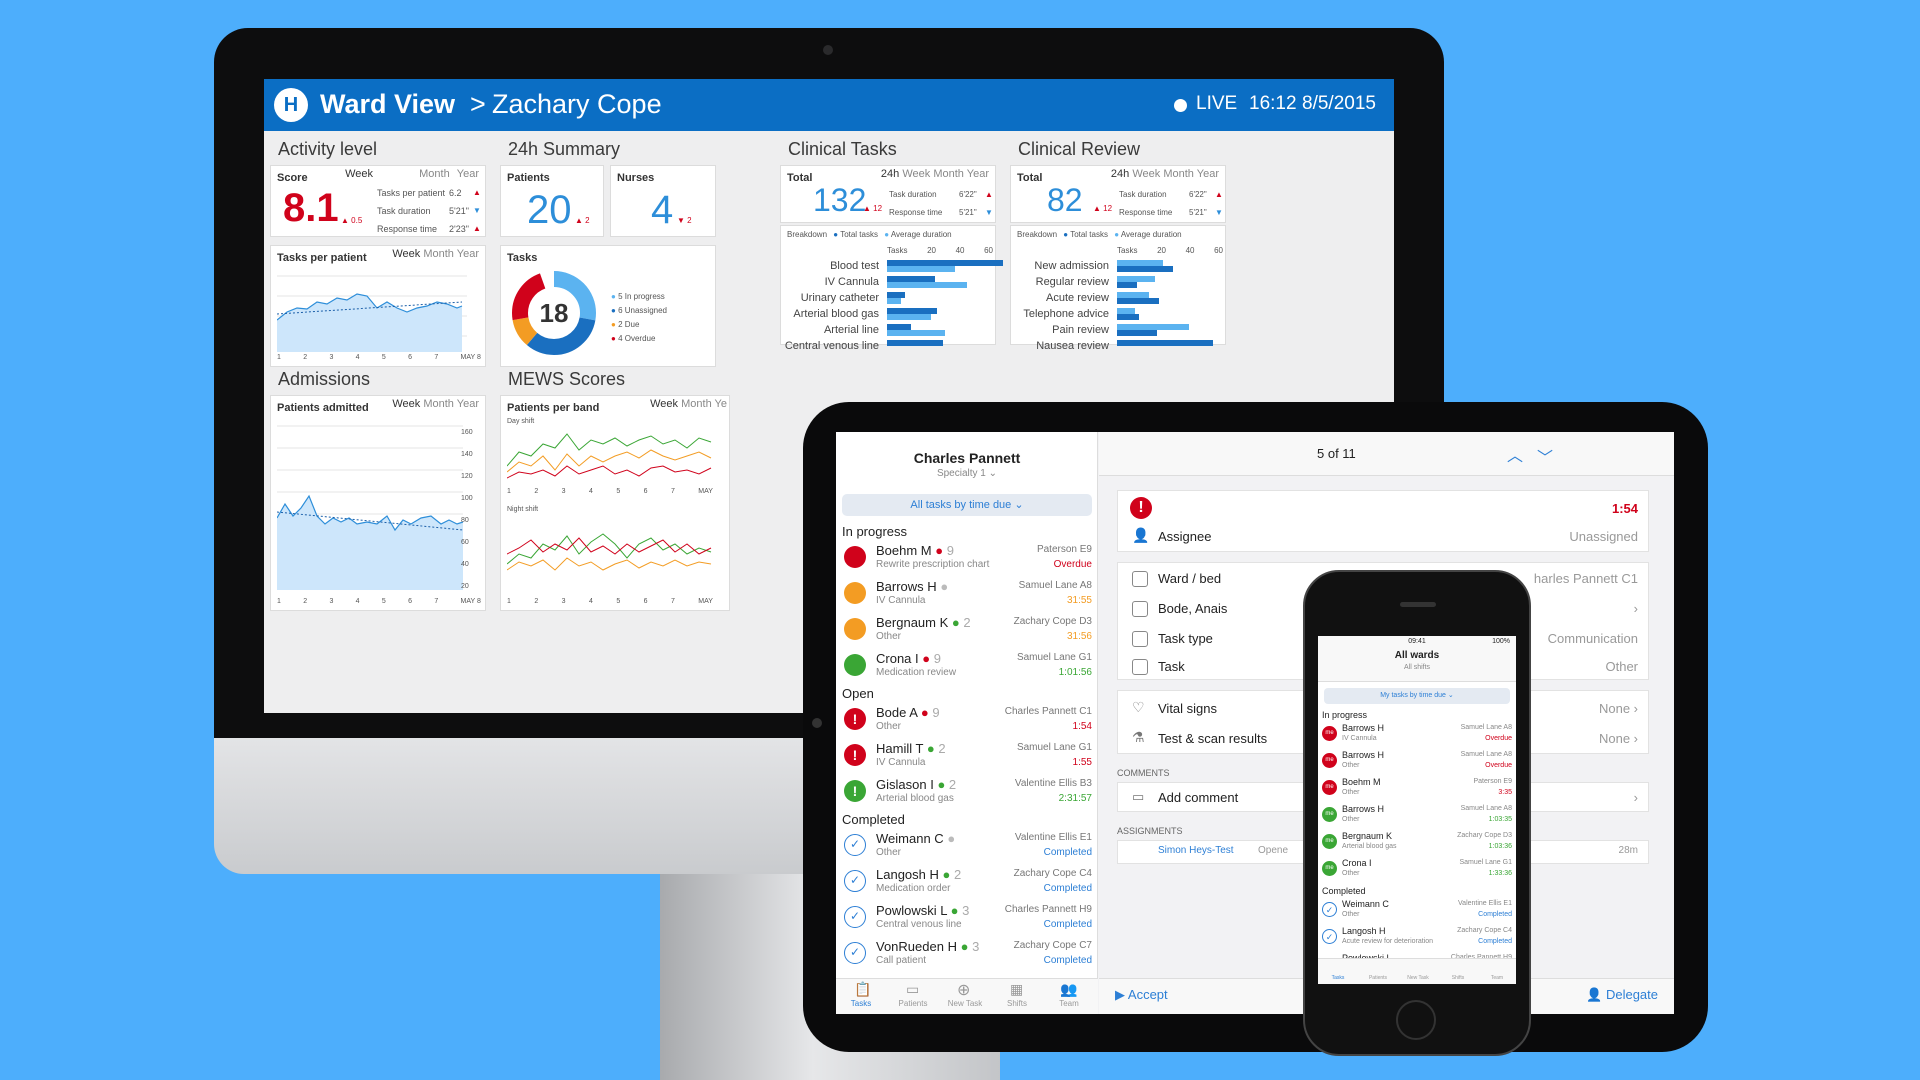 This screenshot has width=1920, height=1080. What do you see at coordinates (522, 258) in the screenshot?
I see `card-label: Tasks` at bounding box center [522, 258].